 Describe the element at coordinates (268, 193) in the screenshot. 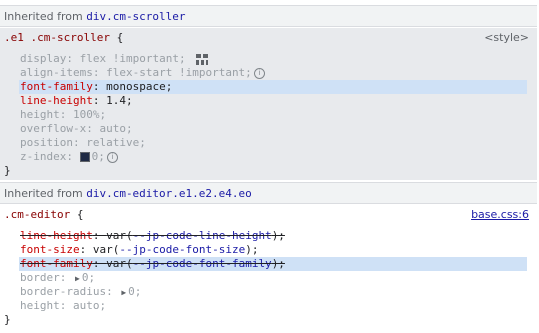

I see `inherited-header: Inherited from div.cm-editor.e1.e2.e4.eo` at that location.